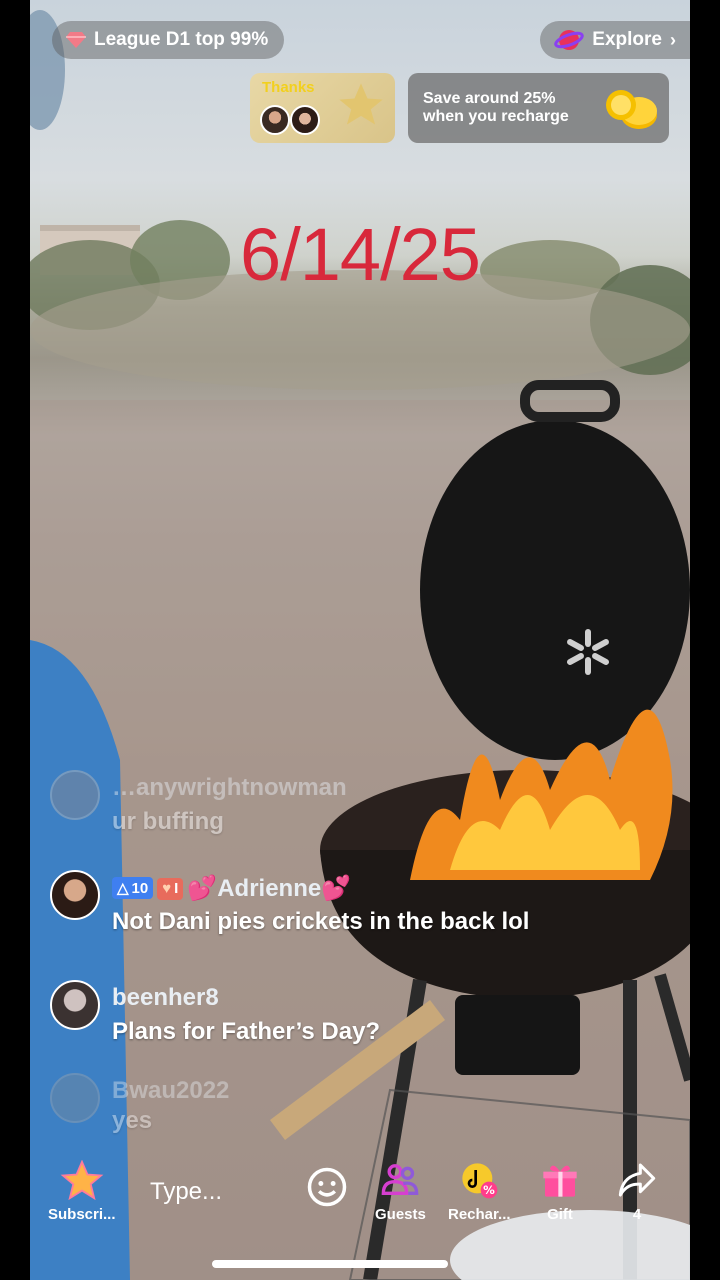 The image size is (720, 1280). Describe the element at coordinates (229, 788) in the screenshot. I see `username: …anywrightnowman` at that location.